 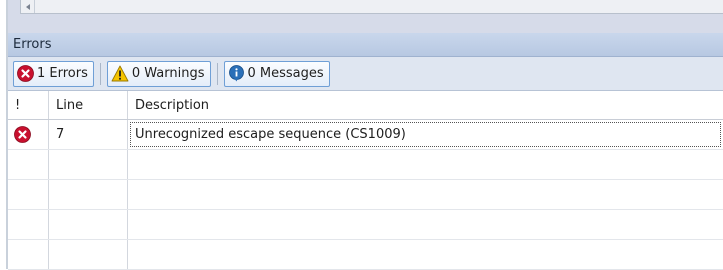 I want to click on warnings-filter-label: 0 Warnings, so click(x=168, y=73).